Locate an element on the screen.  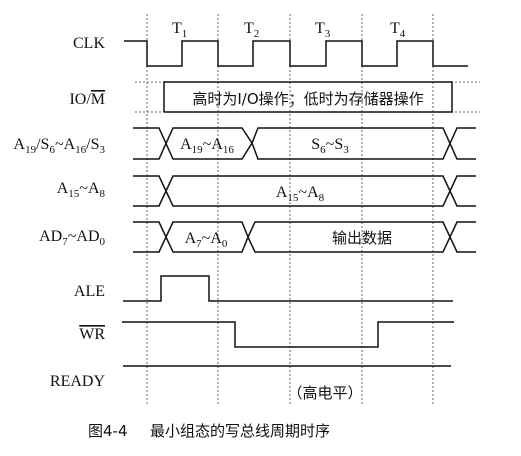
a15-a8-label: A15~A8 is located at coordinates (81, 190).